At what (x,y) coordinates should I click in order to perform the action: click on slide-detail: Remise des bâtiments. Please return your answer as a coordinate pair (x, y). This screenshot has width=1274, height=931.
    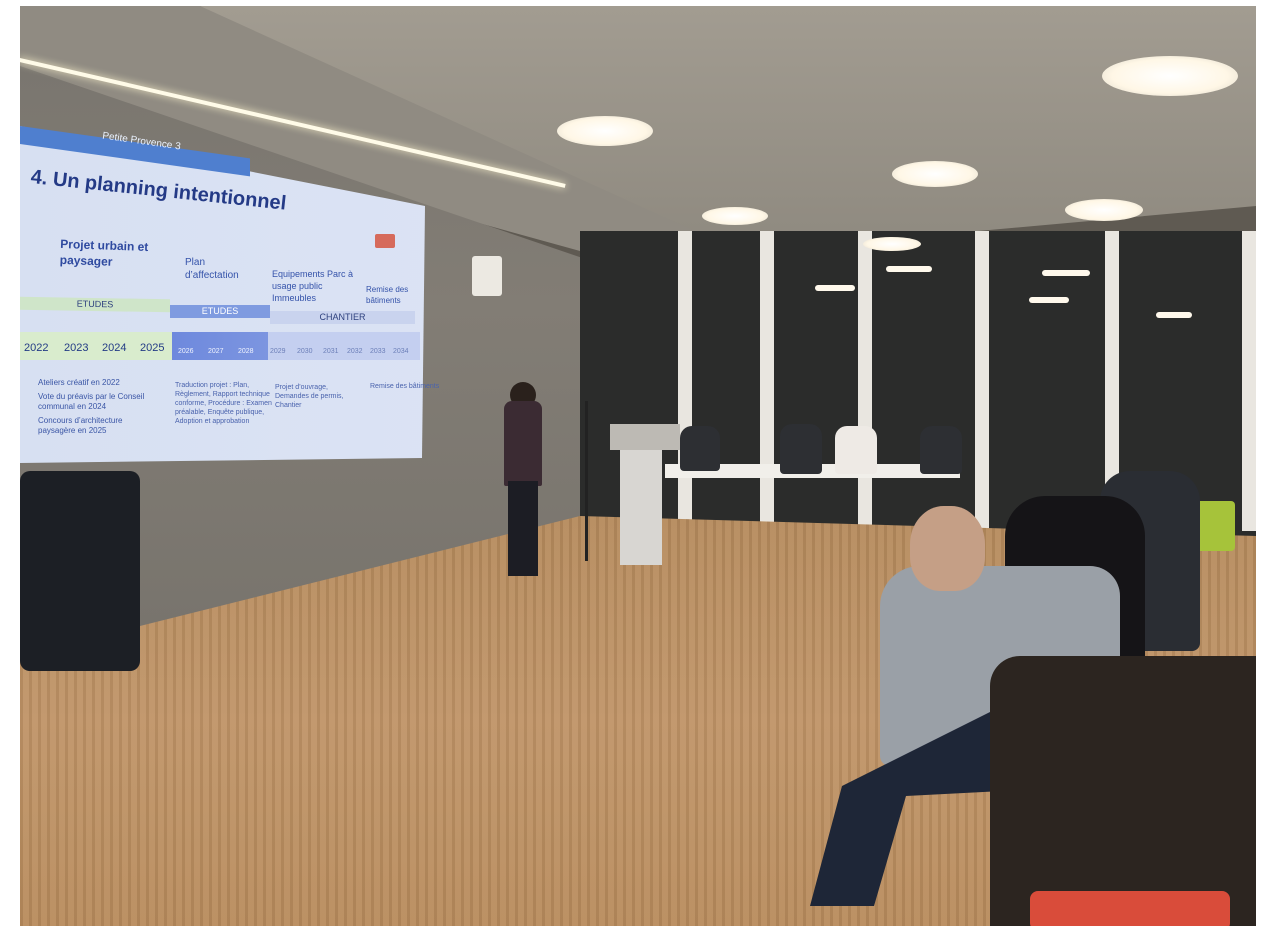
    Looking at the image, I should click on (405, 386).